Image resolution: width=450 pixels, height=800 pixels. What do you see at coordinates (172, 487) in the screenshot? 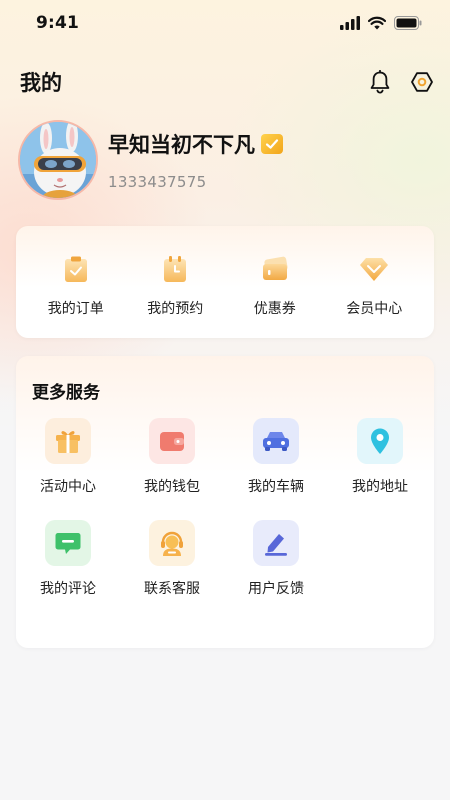
I see `service-label: 我的钱包` at bounding box center [172, 487].